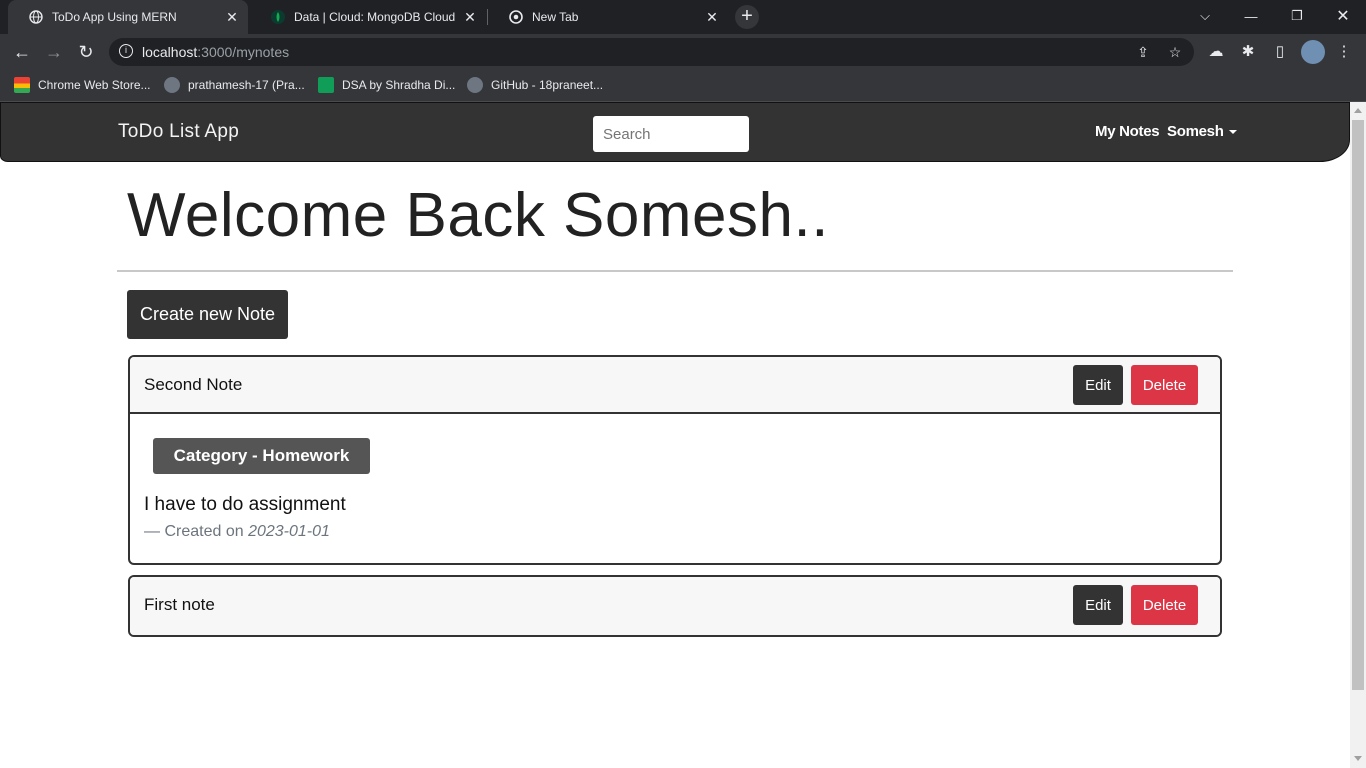 This screenshot has height=768, width=1366. I want to click on tab-search-chevron-icon: ⌵, so click(1205, 16).